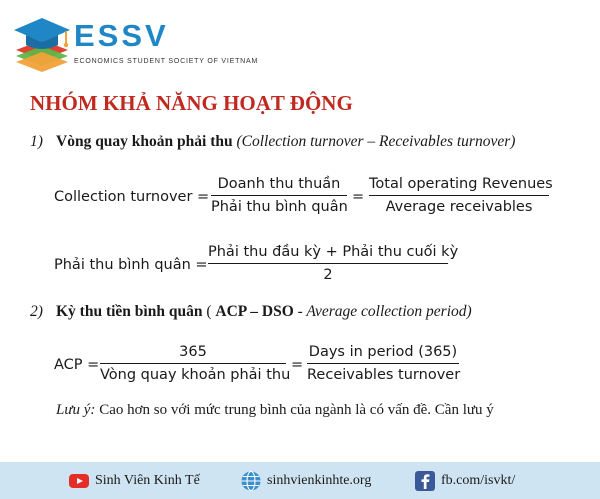 This screenshot has width=600, height=499. What do you see at coordinates (166, 61) in the screenshot?
I see `logo-subtitle: ECONOMICS STUDENT SOCIETY OF VIETNAM` at bounding box center [166, 61].